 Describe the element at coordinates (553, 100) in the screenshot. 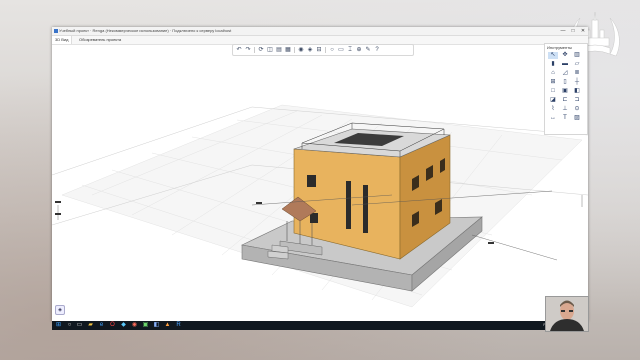

I see `element-icon: ◪` at that location.